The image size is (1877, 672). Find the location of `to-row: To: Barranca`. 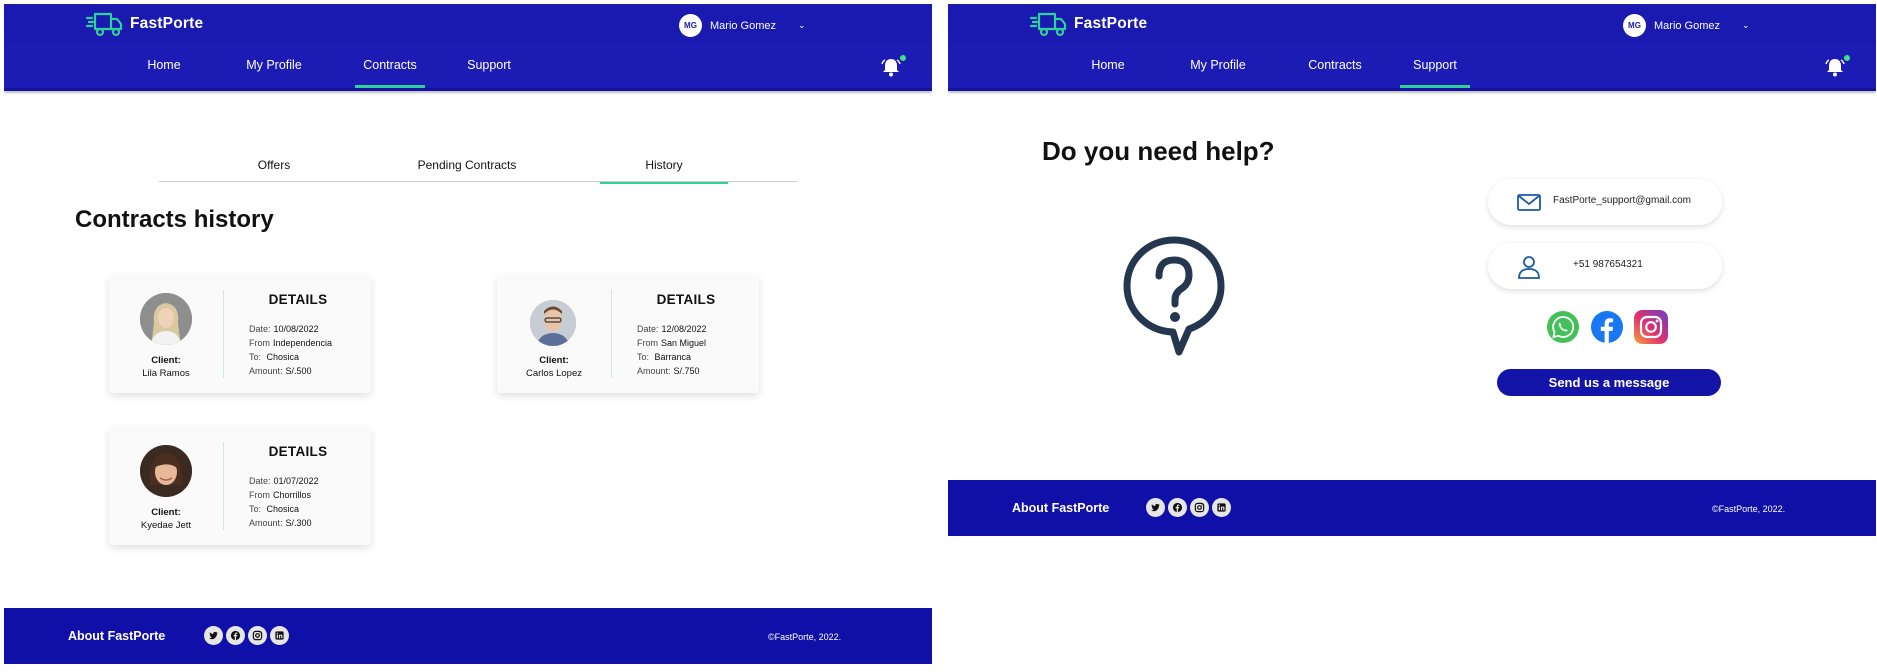

to-row: To: Barranca is located at coordinates (664, 357).